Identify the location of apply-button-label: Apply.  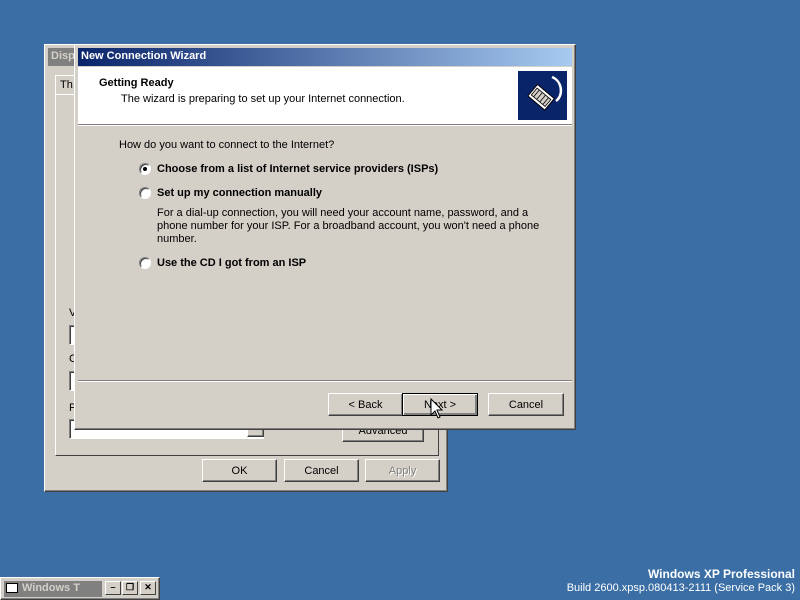
(402, 470).